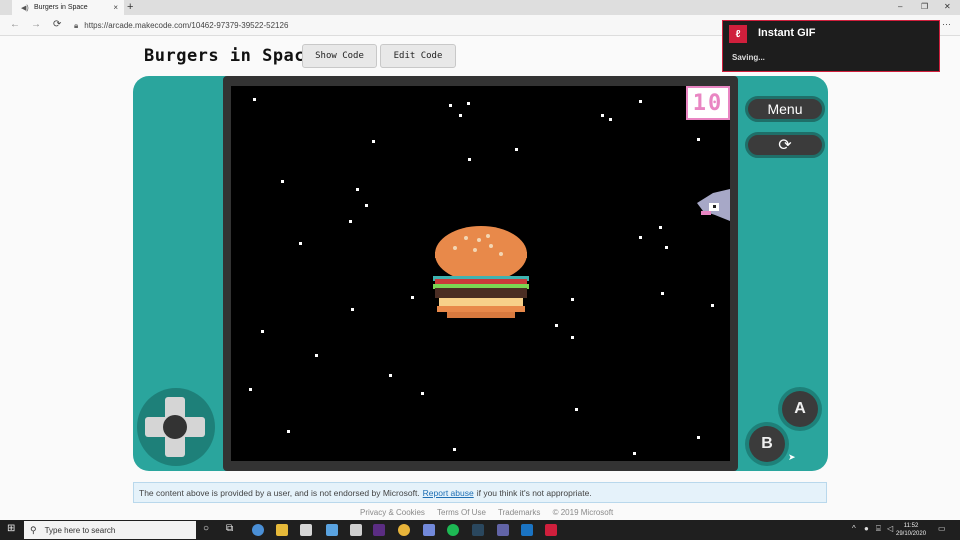 The height and width of the screenshot is (540, 960). I want to click on premiere-icon, so click(379, 530).